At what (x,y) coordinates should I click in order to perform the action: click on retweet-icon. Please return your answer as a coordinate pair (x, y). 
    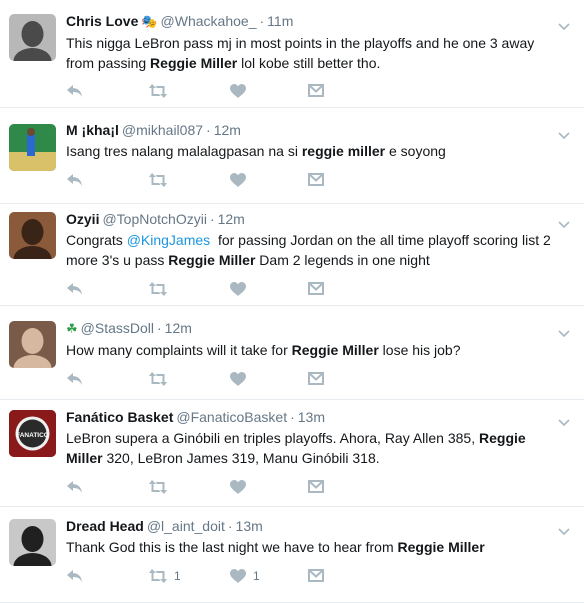
    Looking at the image, I should click on (158, 91).